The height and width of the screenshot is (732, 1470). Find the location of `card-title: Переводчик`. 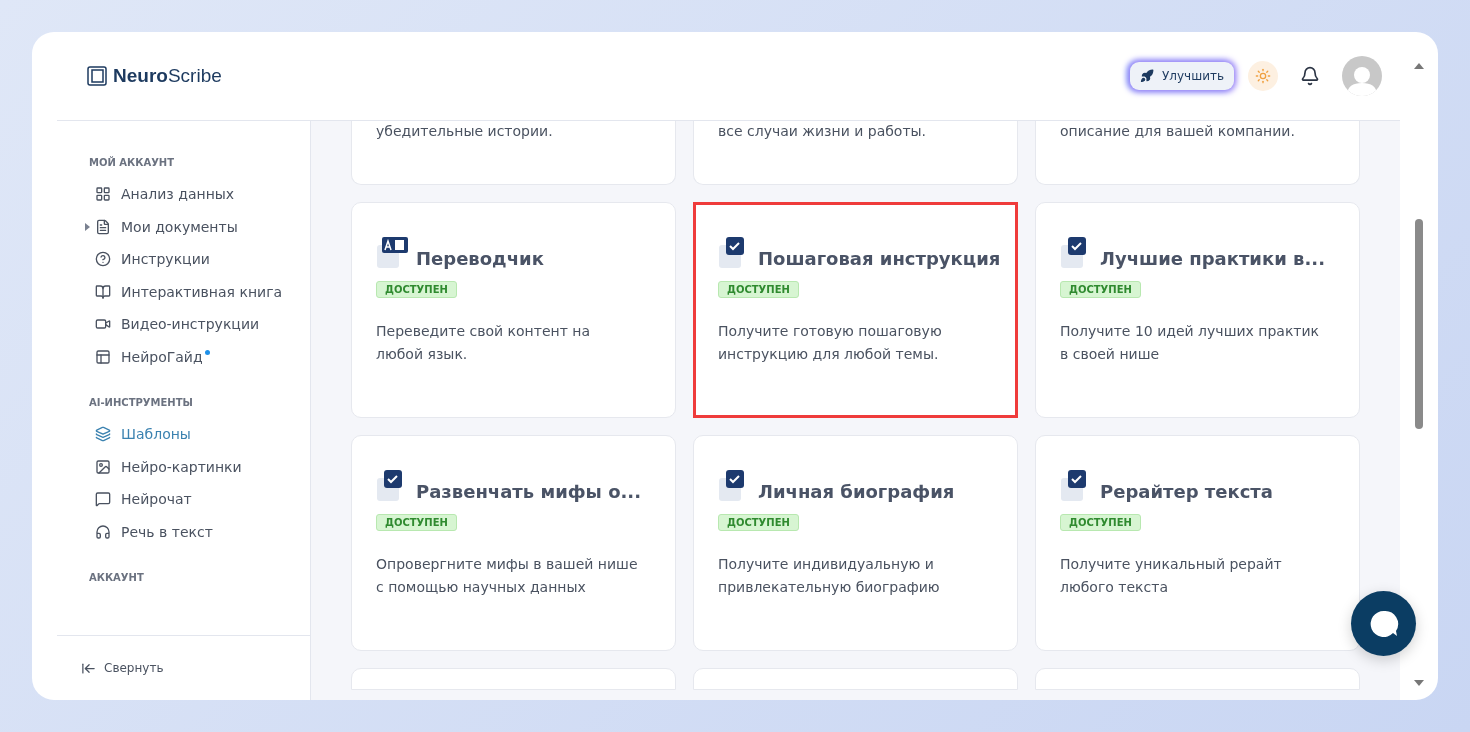

card-title: Переводчик is located at coordinates (480, 258).